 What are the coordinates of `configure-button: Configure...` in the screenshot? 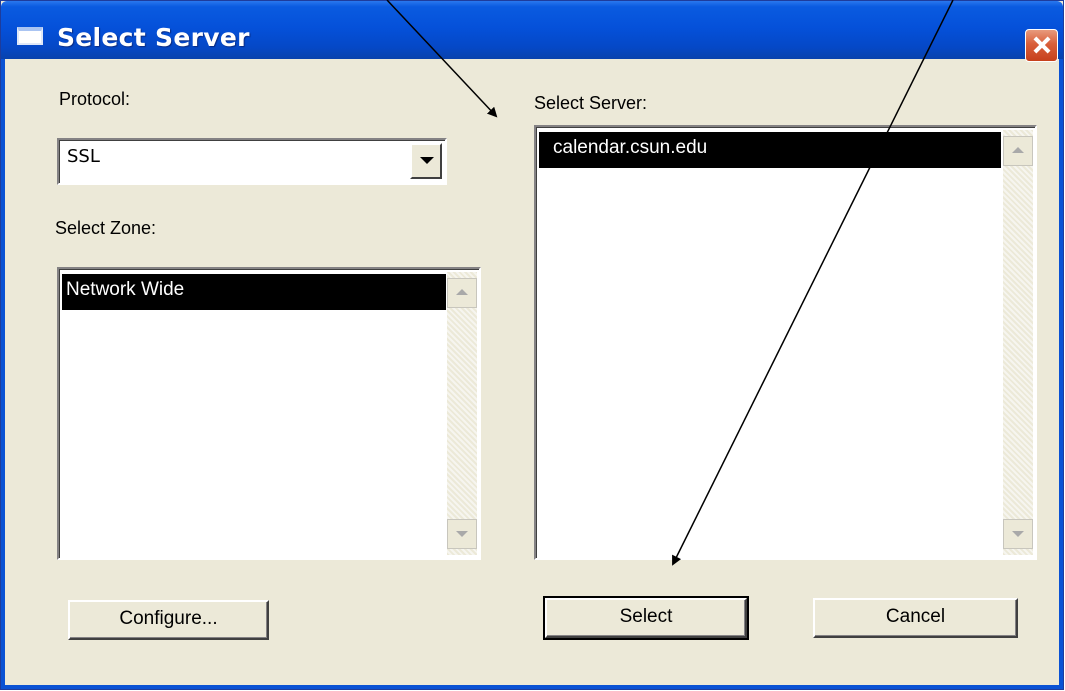 It's located at (168, 620).